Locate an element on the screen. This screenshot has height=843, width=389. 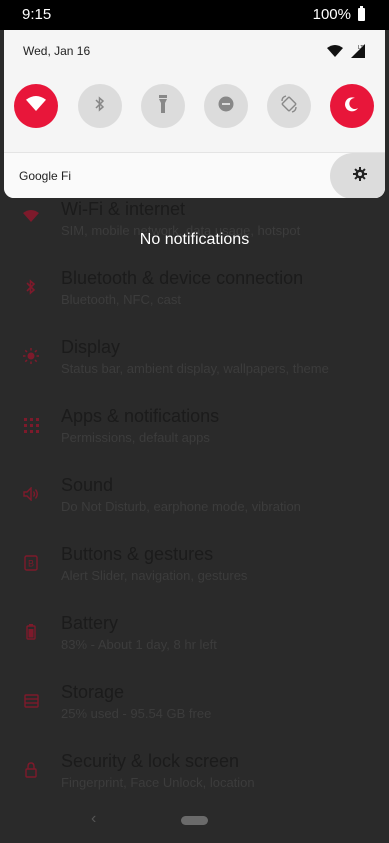
back-icon: ‹ is located at coordinates (93, 819).